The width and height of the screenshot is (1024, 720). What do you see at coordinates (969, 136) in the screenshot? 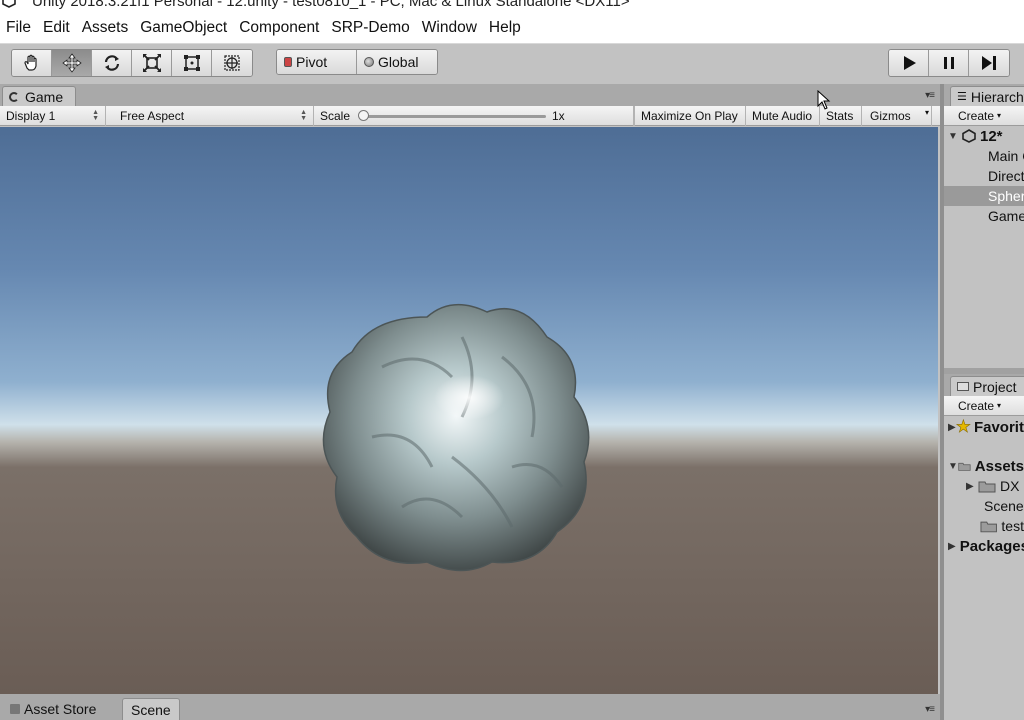
I see `unity-scene-icon` at bounding box center [969, 136].